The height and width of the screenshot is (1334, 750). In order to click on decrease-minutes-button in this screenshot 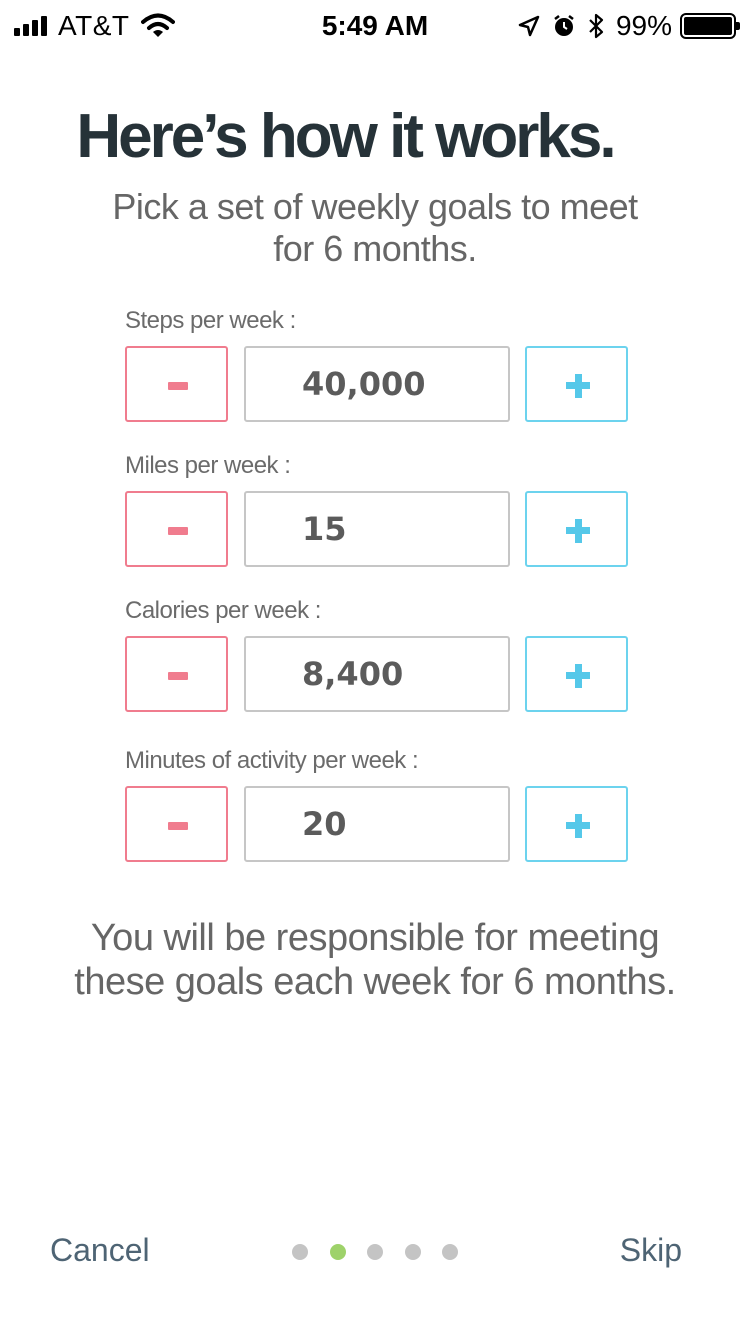, I will do `click(176, 824)`.